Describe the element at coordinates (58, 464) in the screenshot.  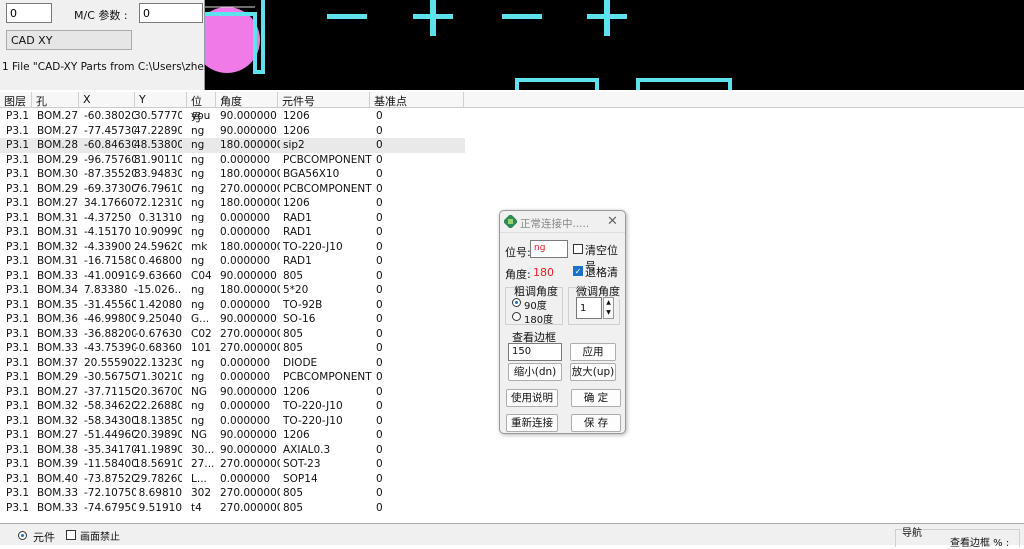
I see `table-cell: BOM.39` at that location.